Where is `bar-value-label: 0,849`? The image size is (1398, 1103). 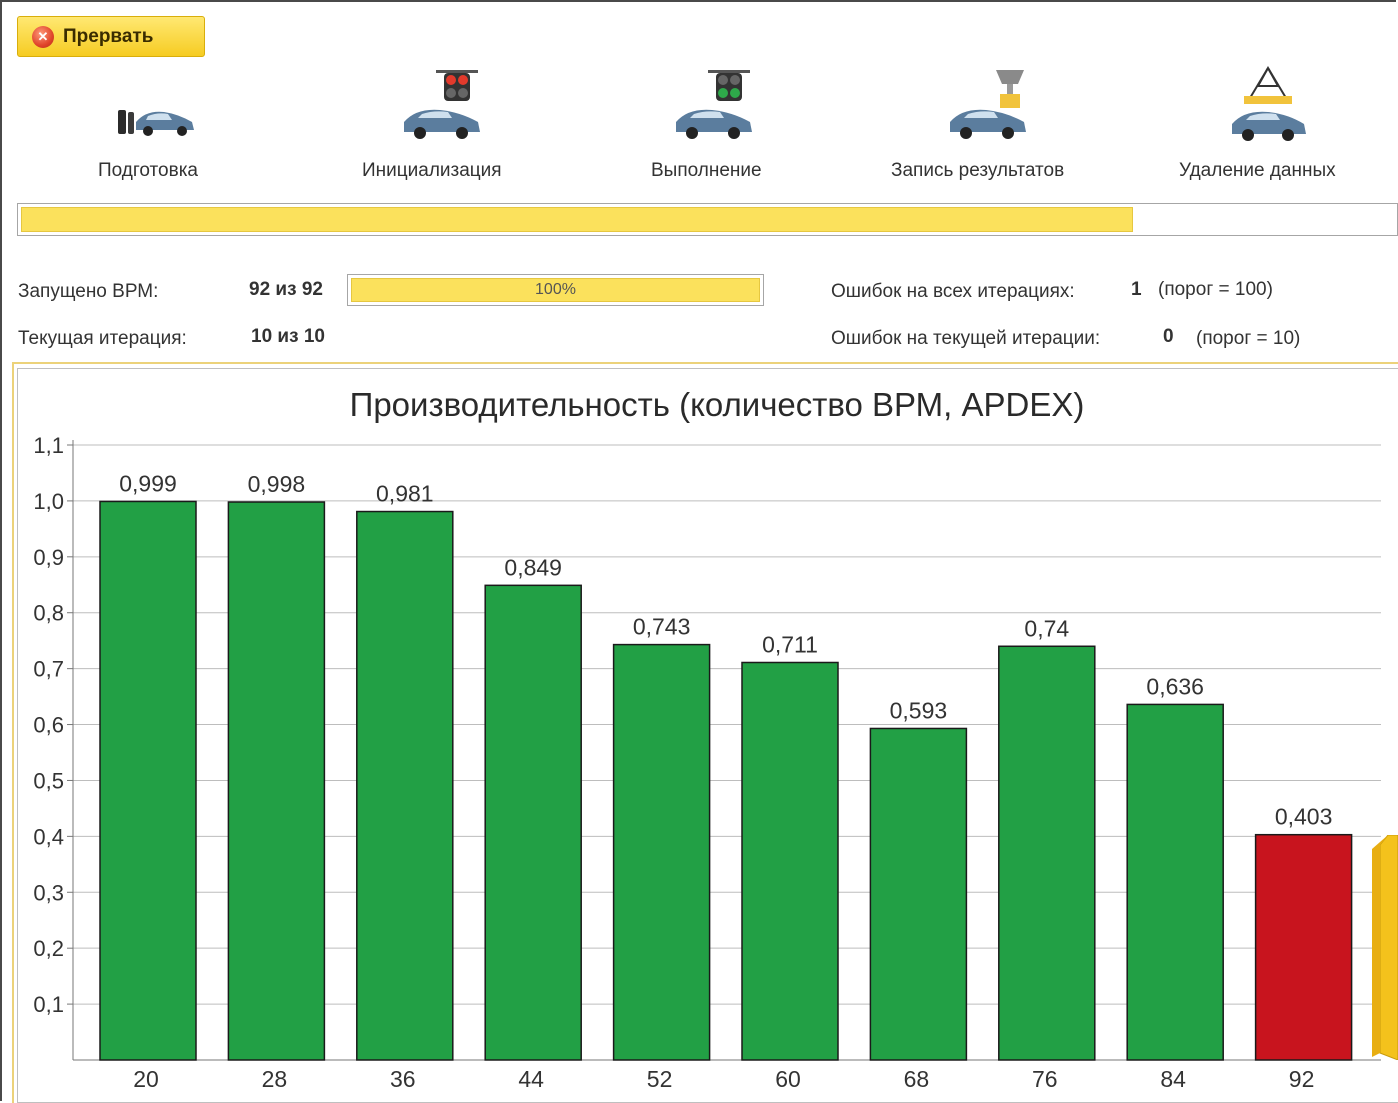 bar-value-label: 0,849 is located at coordinates (533, 567).